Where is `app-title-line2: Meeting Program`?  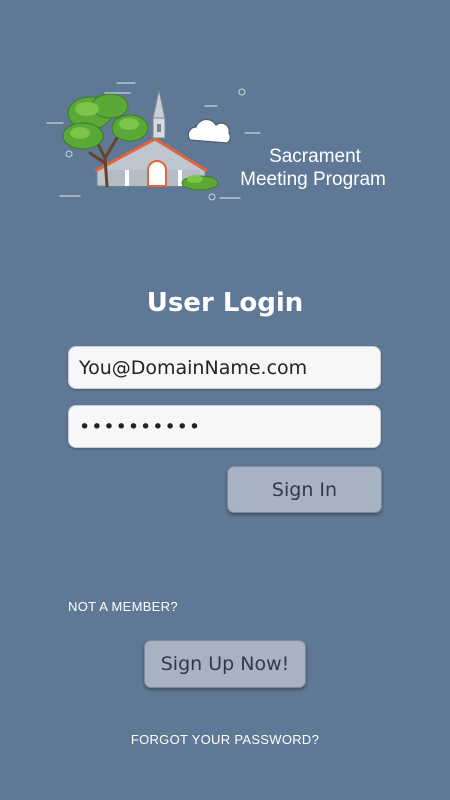
app-title-line2: Meeting Program is located at coordinates (313, 179).